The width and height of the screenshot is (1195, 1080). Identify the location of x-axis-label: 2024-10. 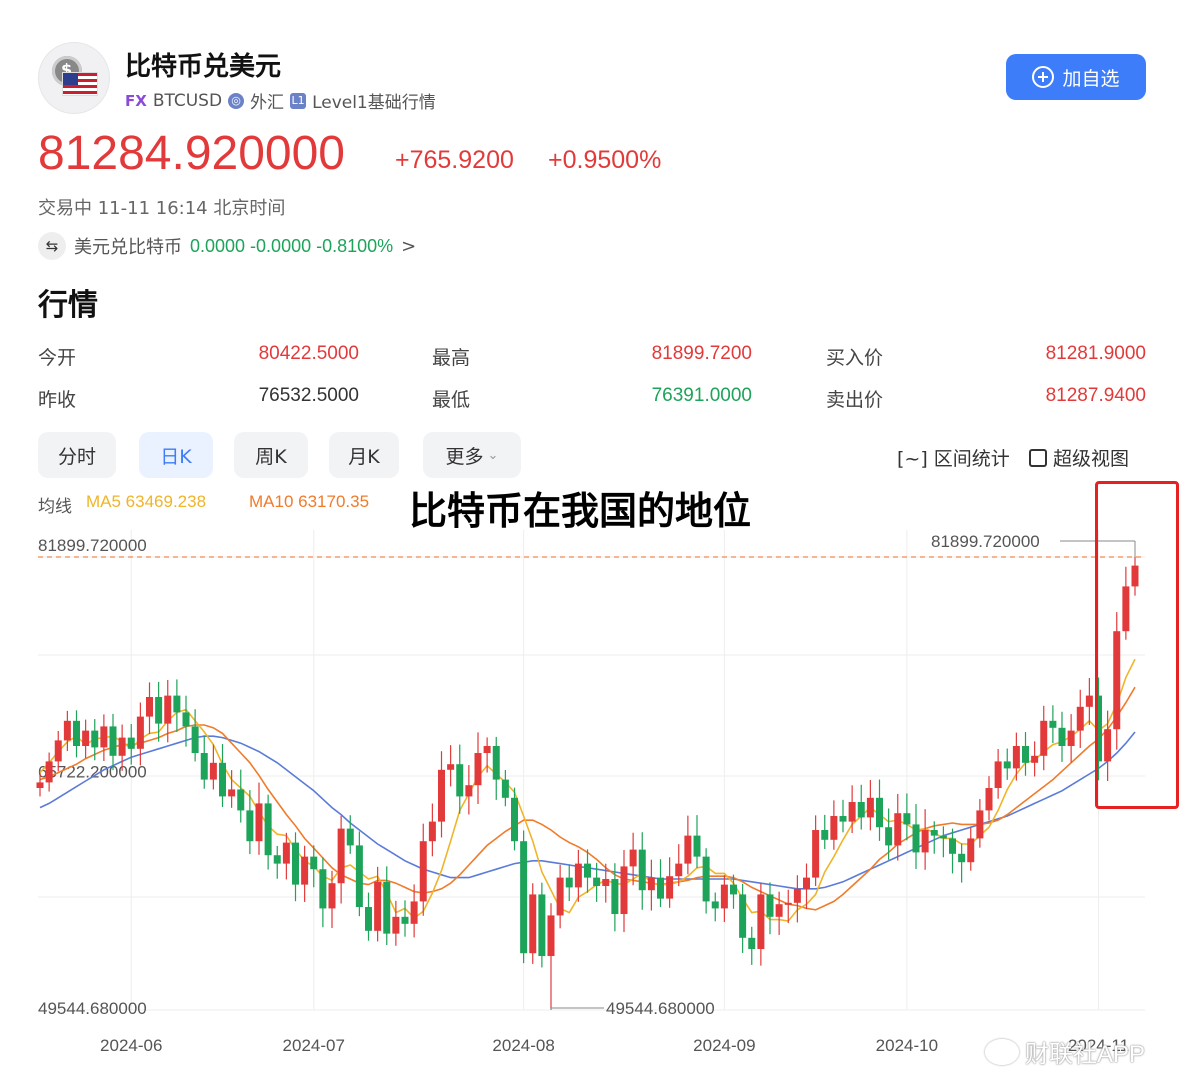
(907, 1045).